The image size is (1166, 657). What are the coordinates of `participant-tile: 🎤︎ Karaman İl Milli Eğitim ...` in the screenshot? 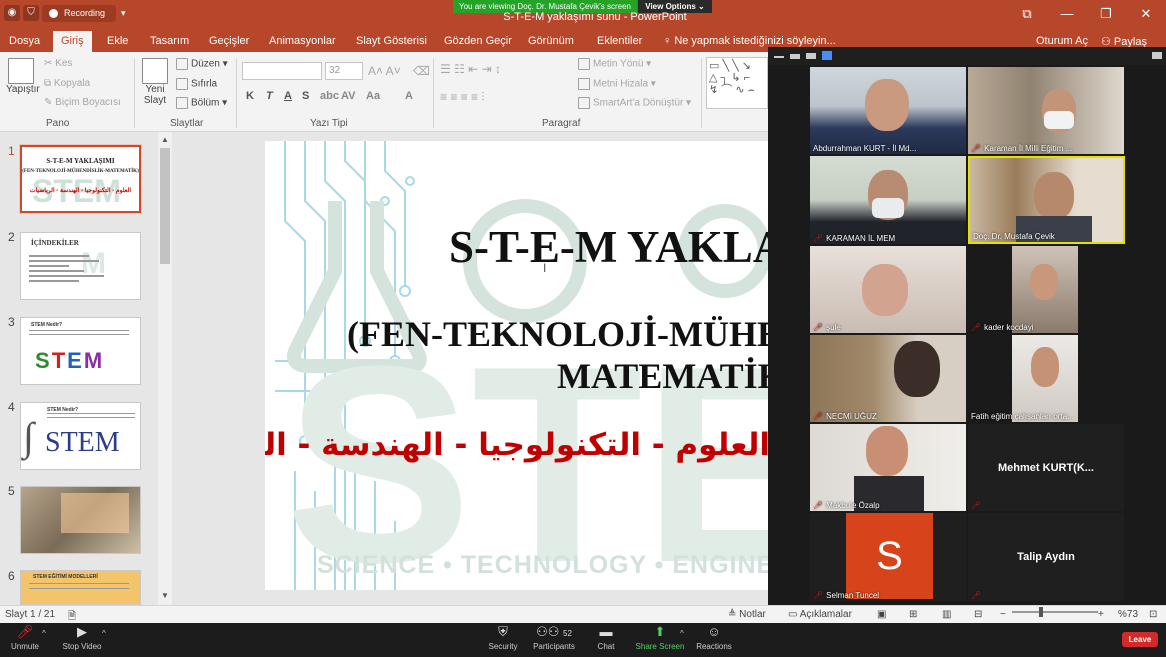 It's located at (1046, 110).